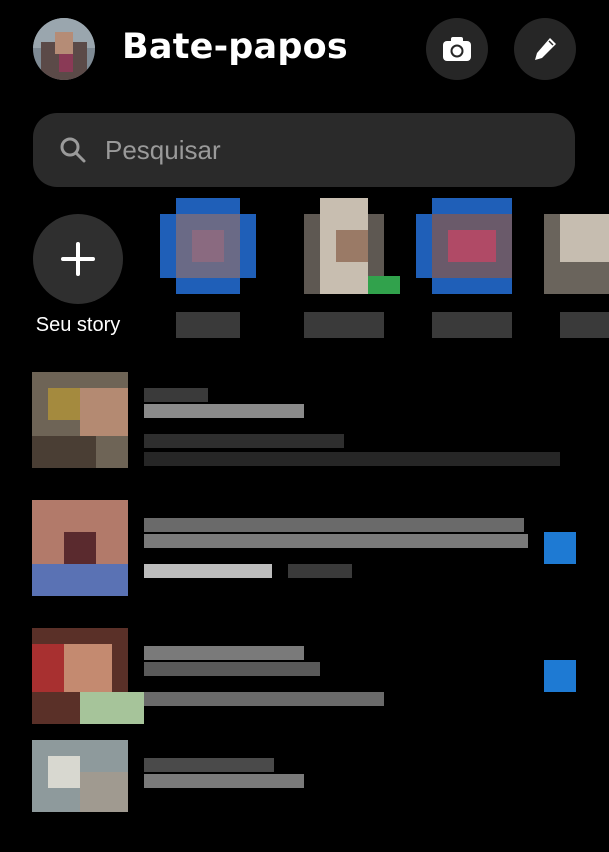 The image size is (609, 852). What do you see at coordinates (235, 47) in the screenshot?
I see `page-title: Bate-papos` at bounding box center [235, 47].